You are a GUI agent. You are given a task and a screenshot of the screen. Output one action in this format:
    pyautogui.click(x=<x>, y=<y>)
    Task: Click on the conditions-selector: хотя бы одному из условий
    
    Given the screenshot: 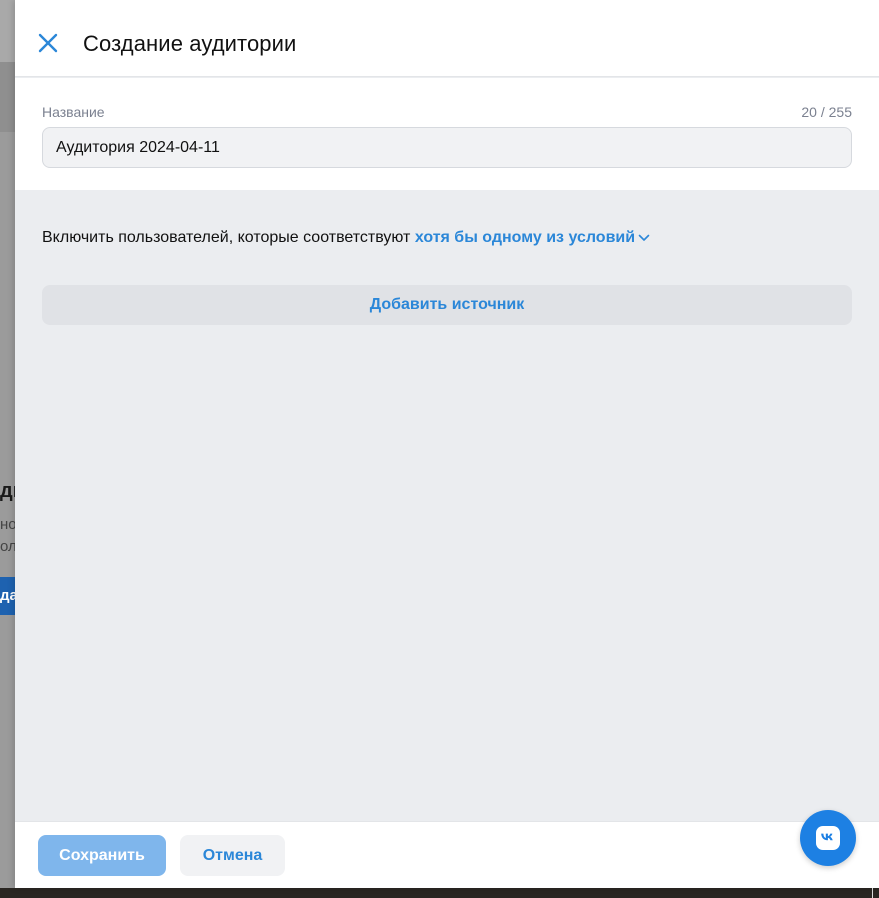 What is the action you would take?
    pyautogui.click(x=532, y=238)
    